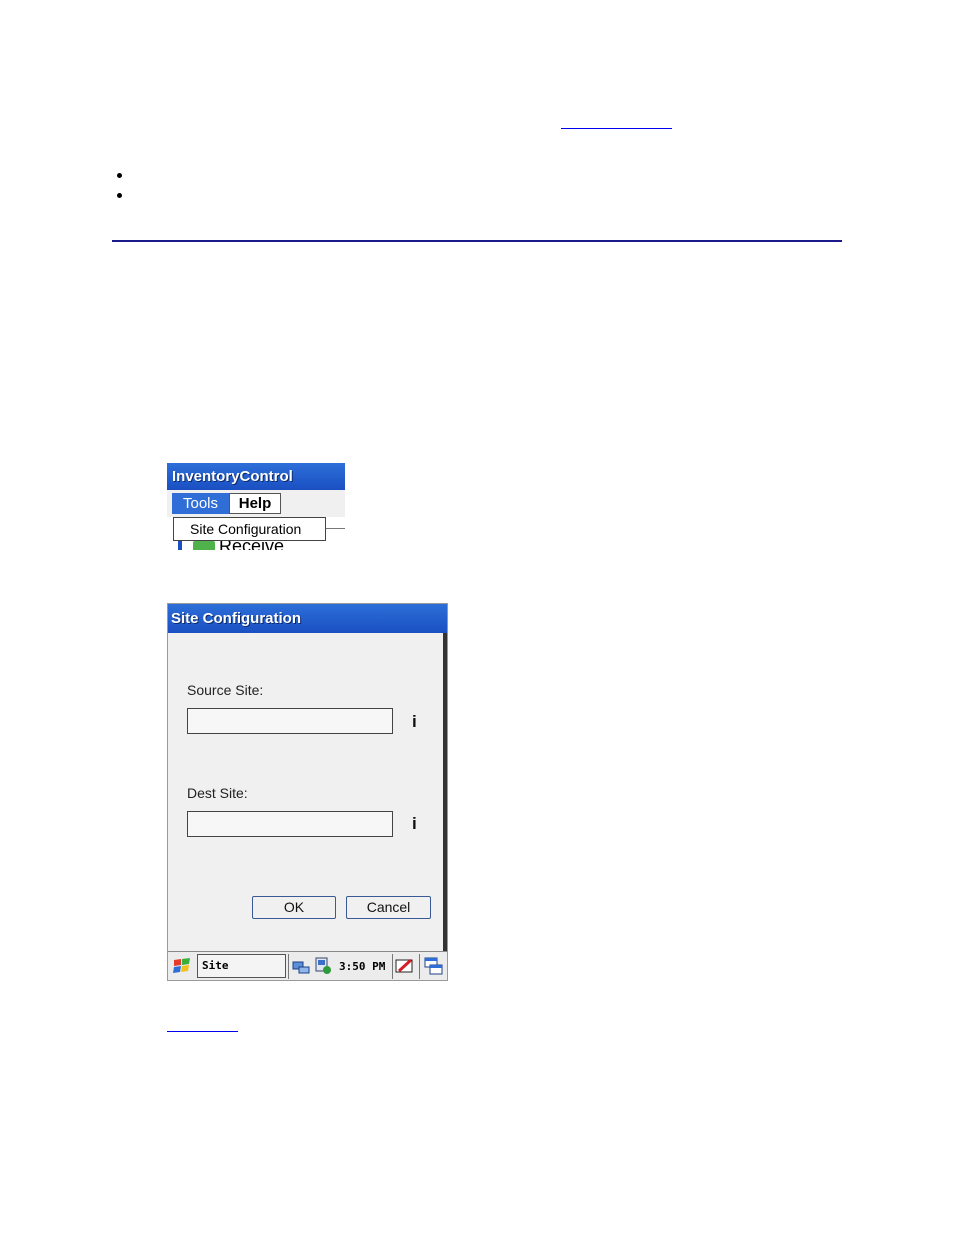 The width and height of the screenshot is (954, 1235). What do you see at coordinates (414, 722) in the screenshot?
I see `source-site-info-icon: i` at bounding box center [414, 722].